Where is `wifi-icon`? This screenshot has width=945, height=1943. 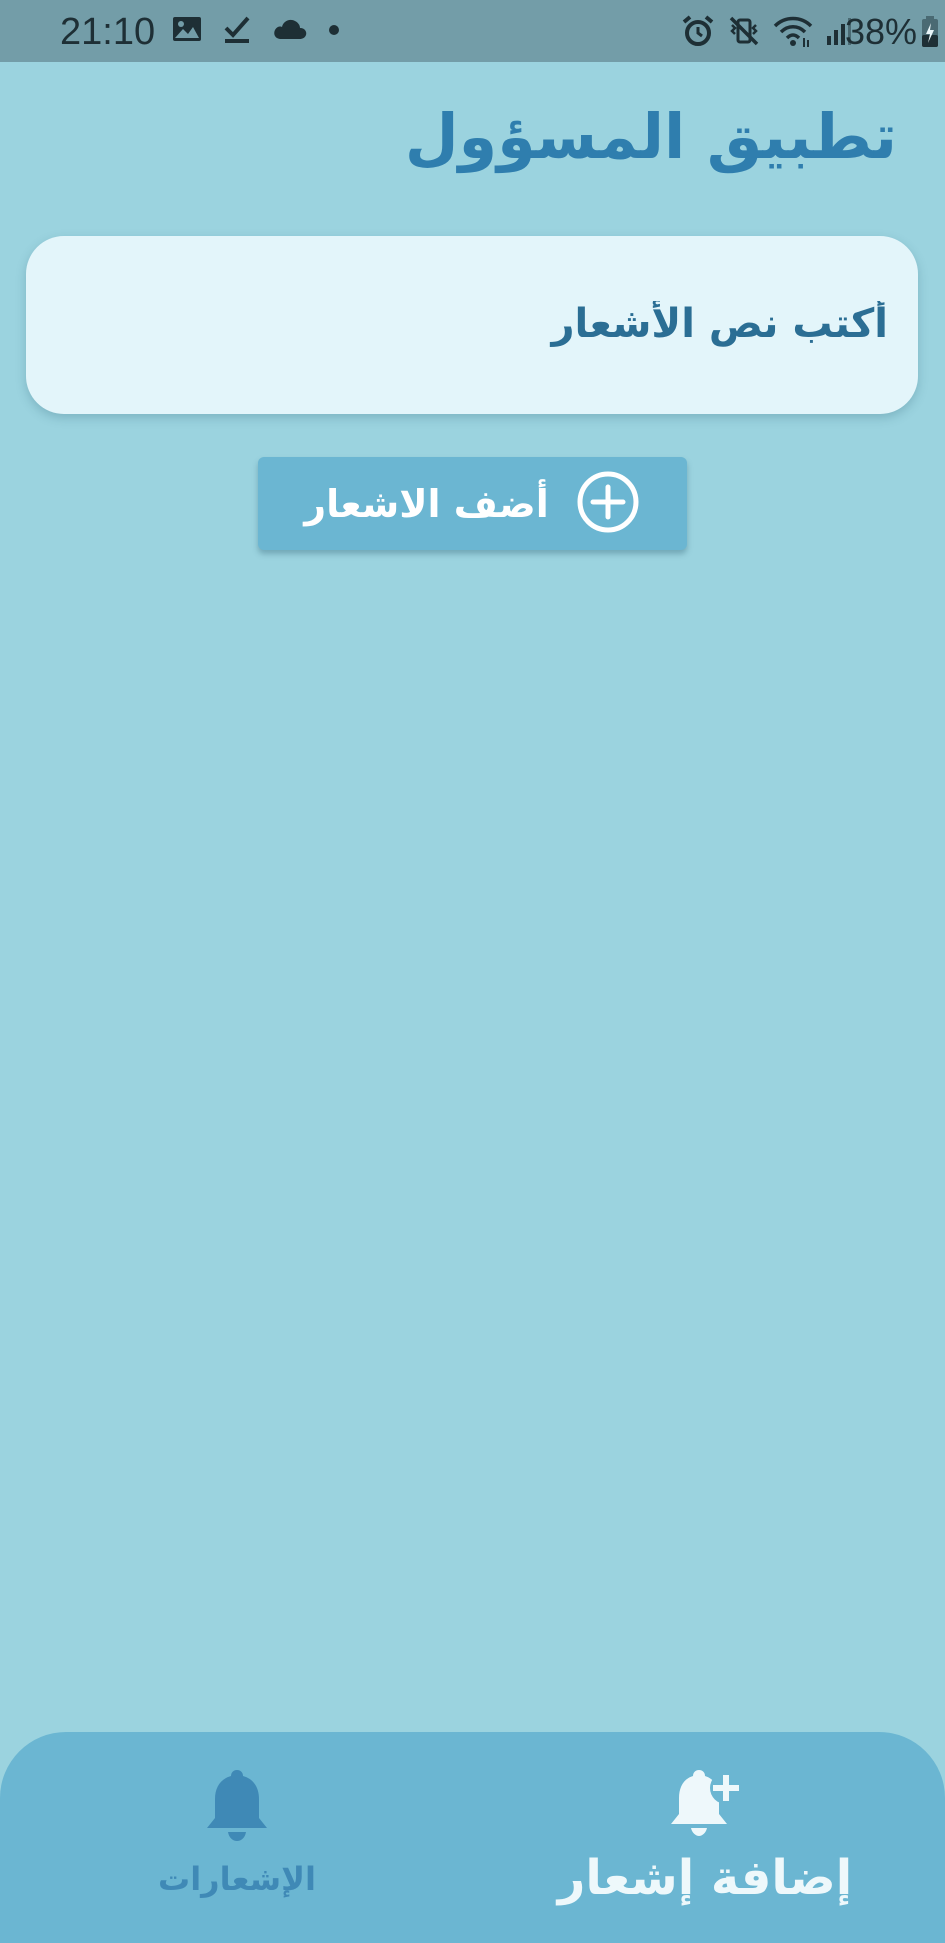 wifi-icon is located at coordinates (793, 33).